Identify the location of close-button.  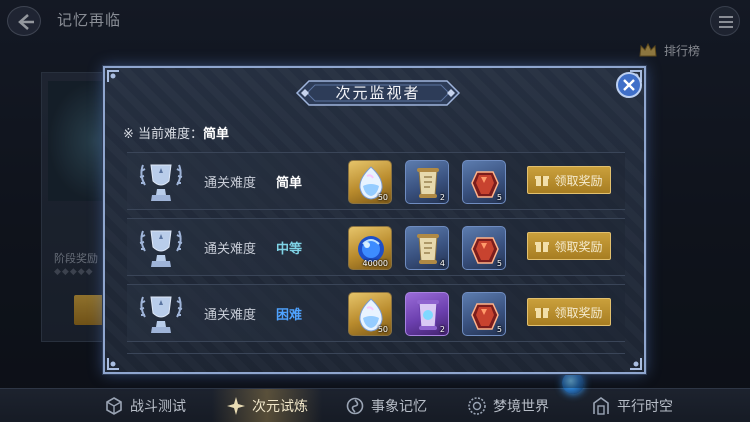
(629, 85).